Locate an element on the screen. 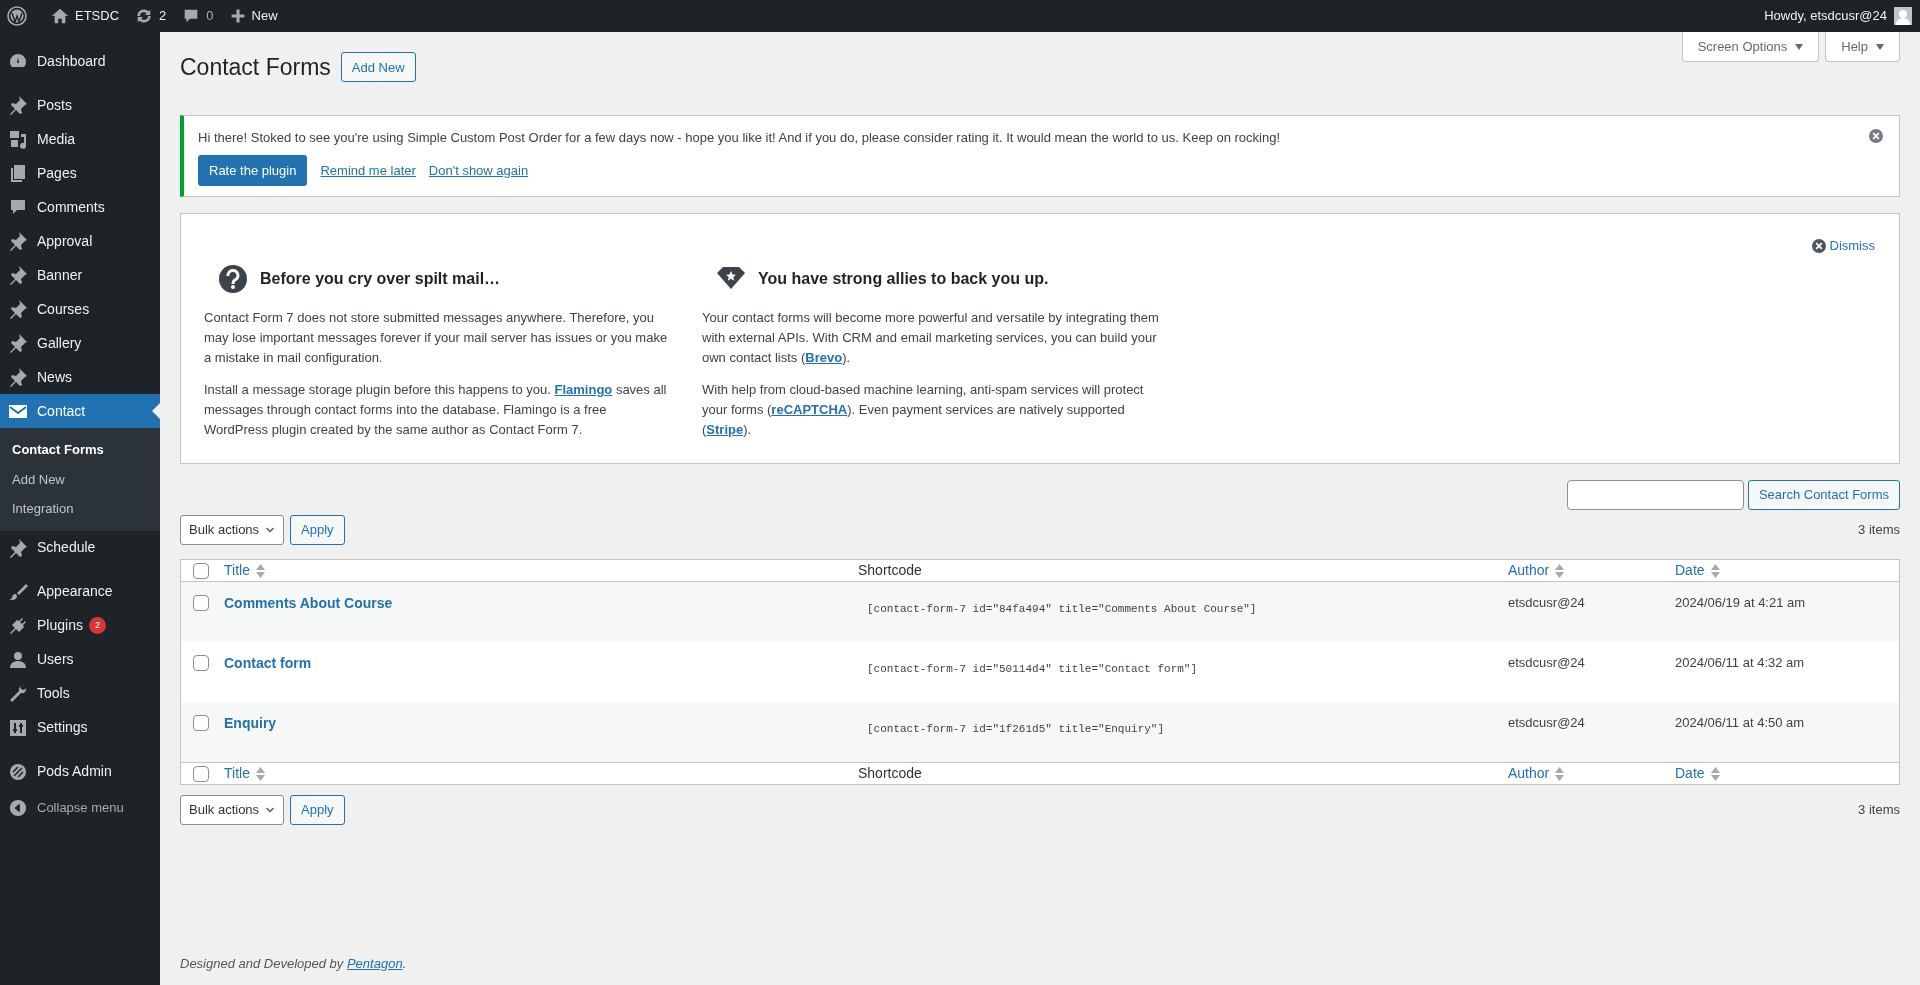 This screenshot has width=1920, height=985. sidebar-item: Media is located at coordinates (80, 139).